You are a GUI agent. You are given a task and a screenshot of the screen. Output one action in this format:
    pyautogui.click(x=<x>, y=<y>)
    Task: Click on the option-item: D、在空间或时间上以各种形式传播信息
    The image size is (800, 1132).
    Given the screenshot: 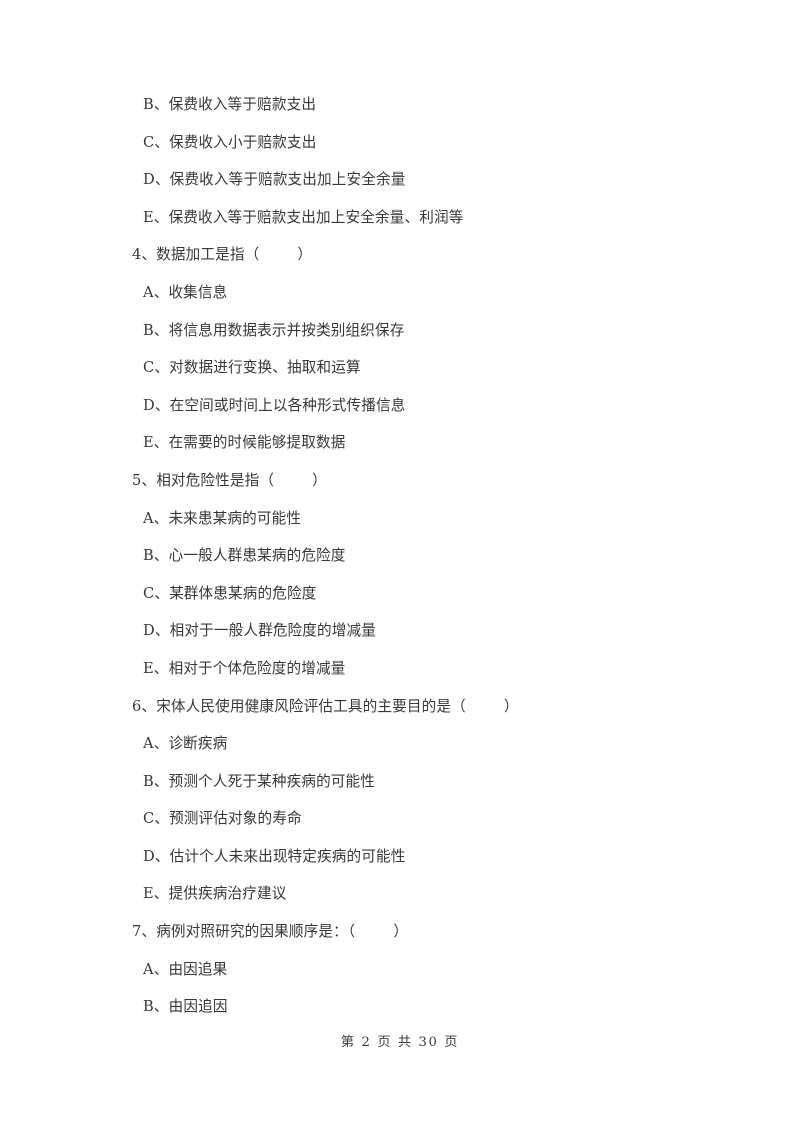 What is the action you would take?
    pyautogui.click(x=400, y=406)
    